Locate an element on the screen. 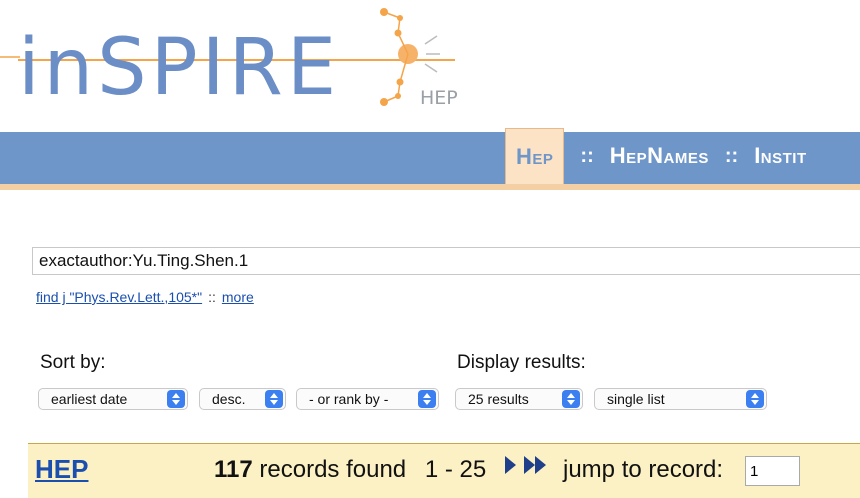 This screenshot has width=860, height=498. records-range: 1 - 25 is located at coordinates (455, 469).